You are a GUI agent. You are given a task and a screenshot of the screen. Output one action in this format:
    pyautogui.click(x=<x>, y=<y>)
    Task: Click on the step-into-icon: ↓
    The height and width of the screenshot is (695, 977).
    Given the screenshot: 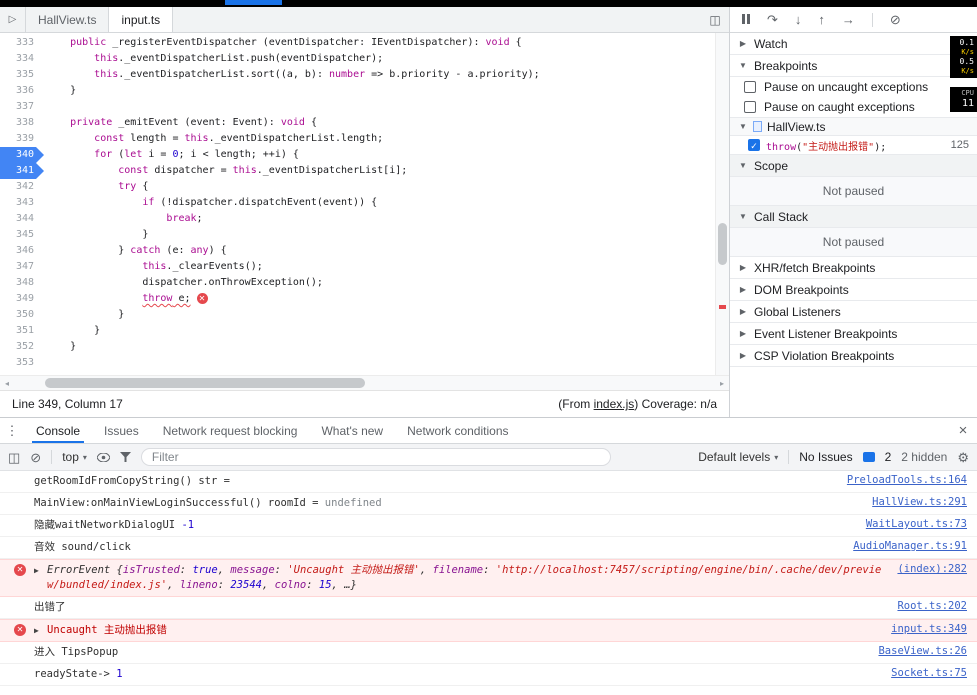 What is the action you would take?
    pyautogui.click(x=798, y=19)
    